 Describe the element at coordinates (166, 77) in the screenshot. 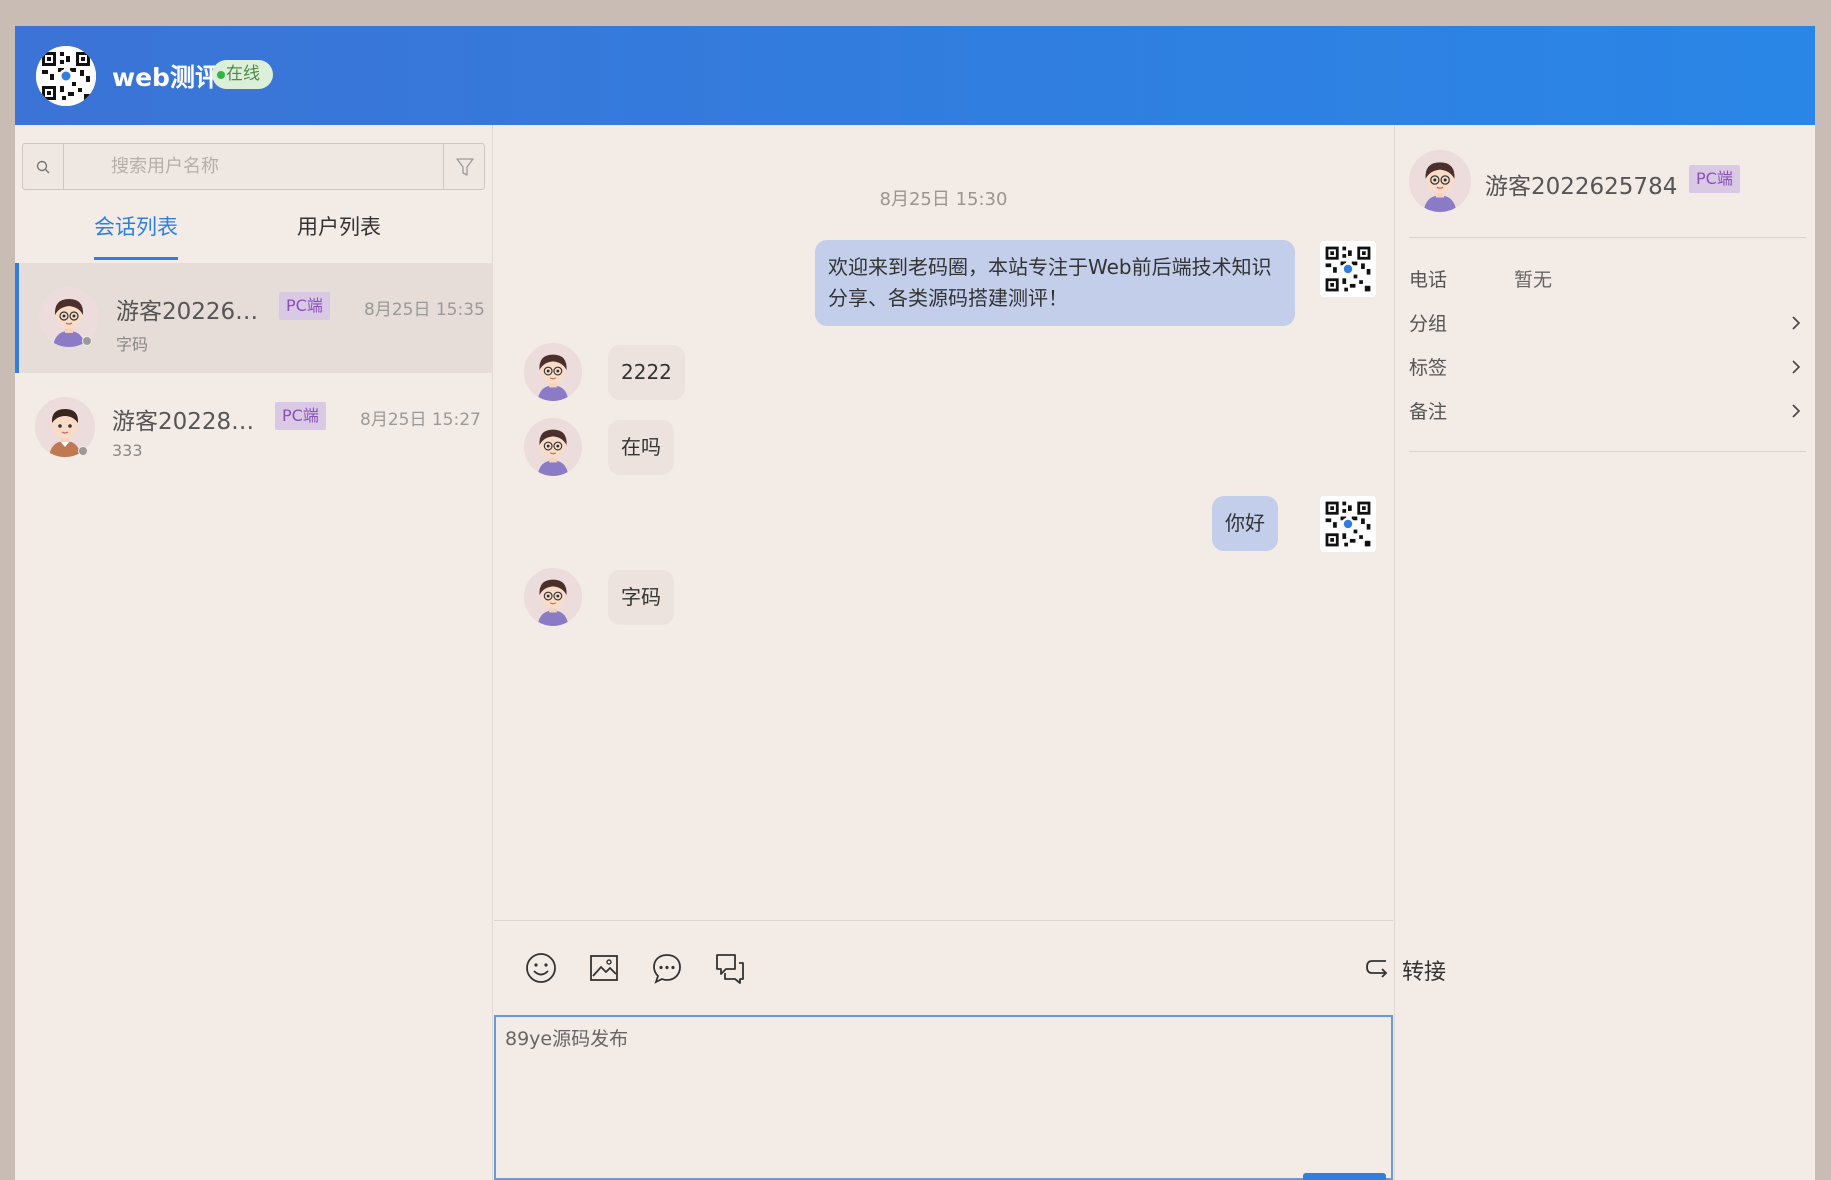

I see `app-title: web测评` at that location.